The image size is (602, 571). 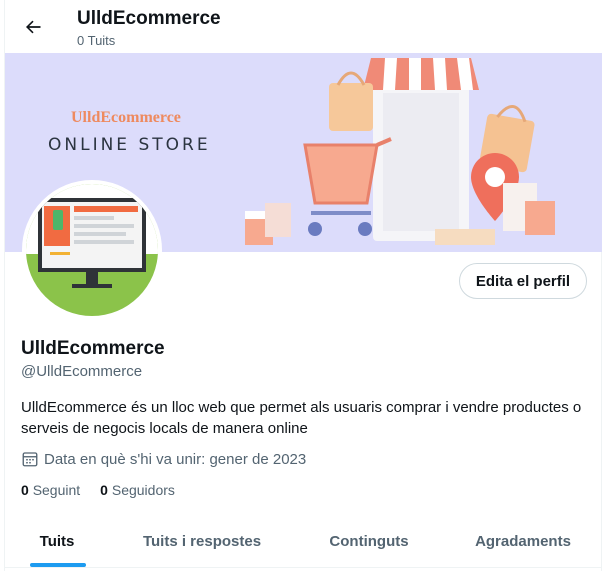 I want to click on back-button, so click(x=33, y=27).